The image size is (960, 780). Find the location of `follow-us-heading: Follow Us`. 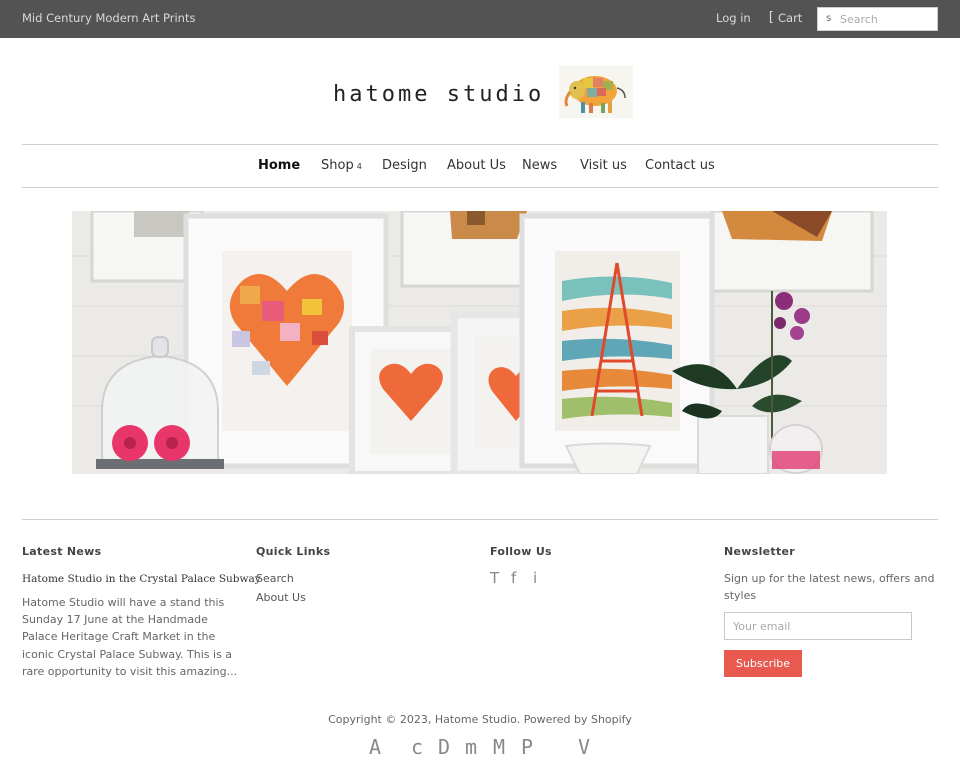

follow-us-heading: Follow Us is located at coordinates (521, 551).